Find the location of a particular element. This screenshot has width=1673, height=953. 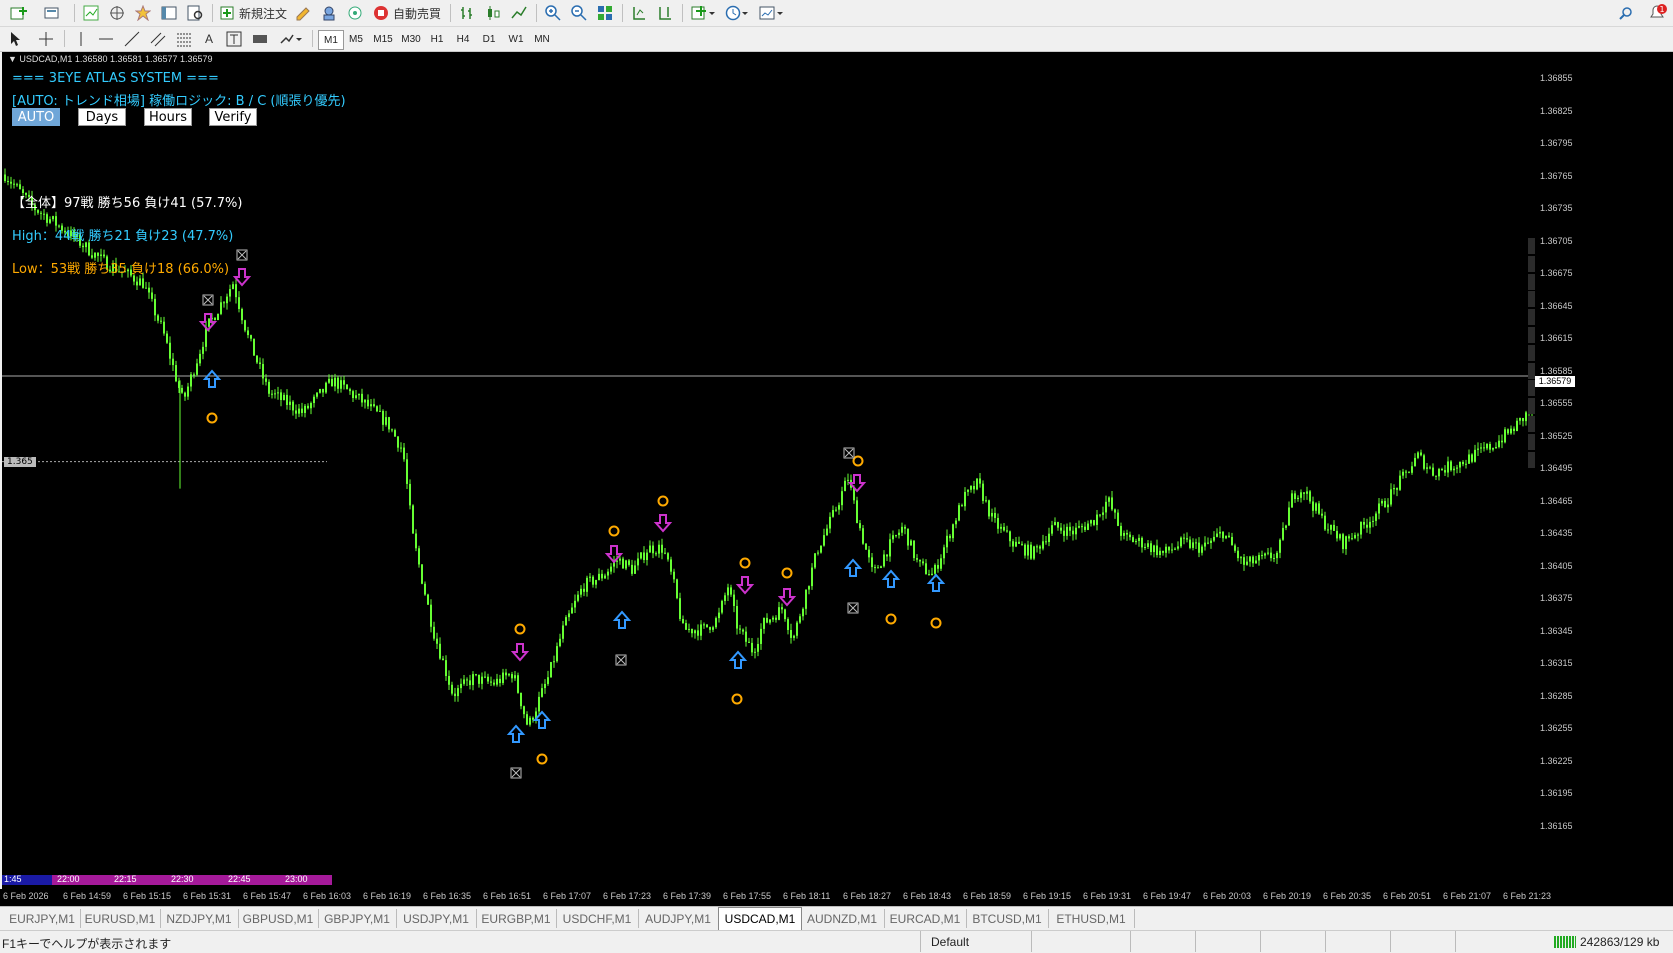

profiles-icon is located at coordinates (54, 13).